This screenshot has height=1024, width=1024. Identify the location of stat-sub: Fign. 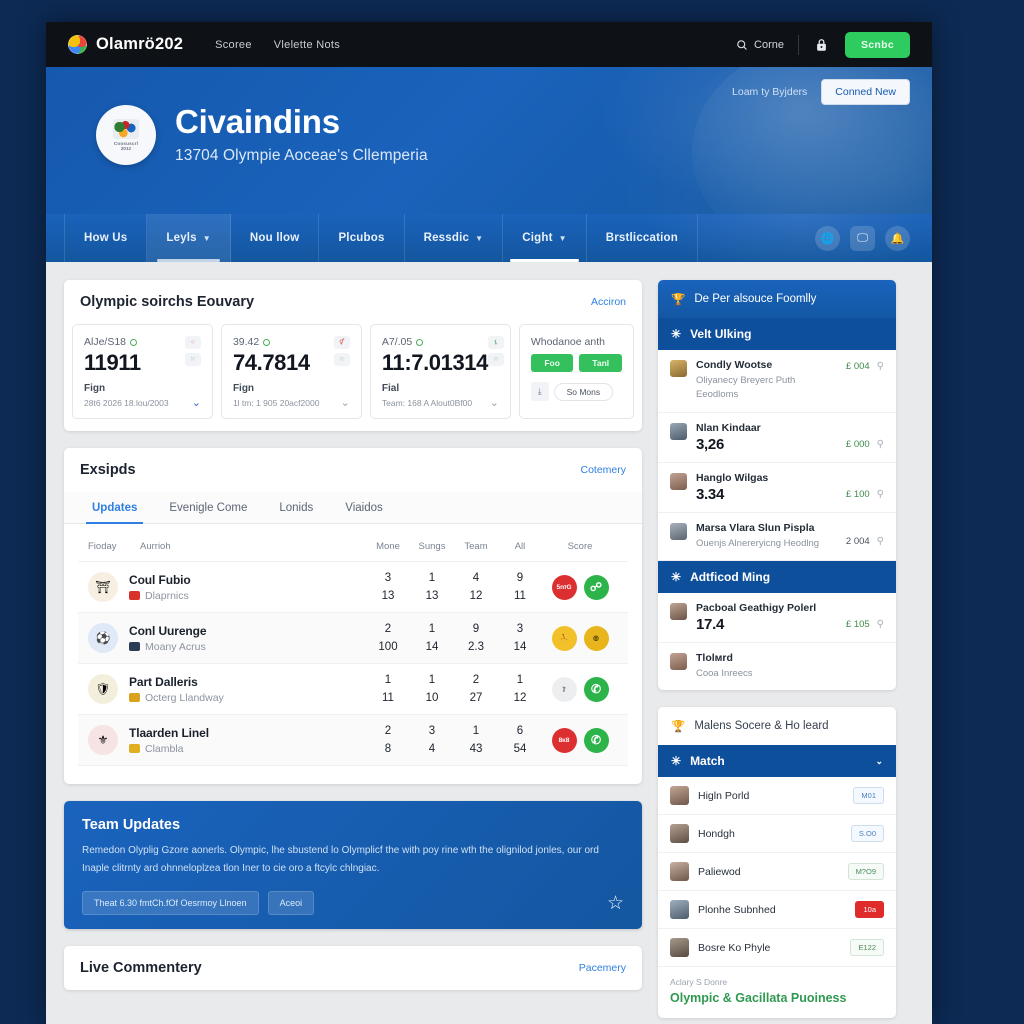
(243, 388).